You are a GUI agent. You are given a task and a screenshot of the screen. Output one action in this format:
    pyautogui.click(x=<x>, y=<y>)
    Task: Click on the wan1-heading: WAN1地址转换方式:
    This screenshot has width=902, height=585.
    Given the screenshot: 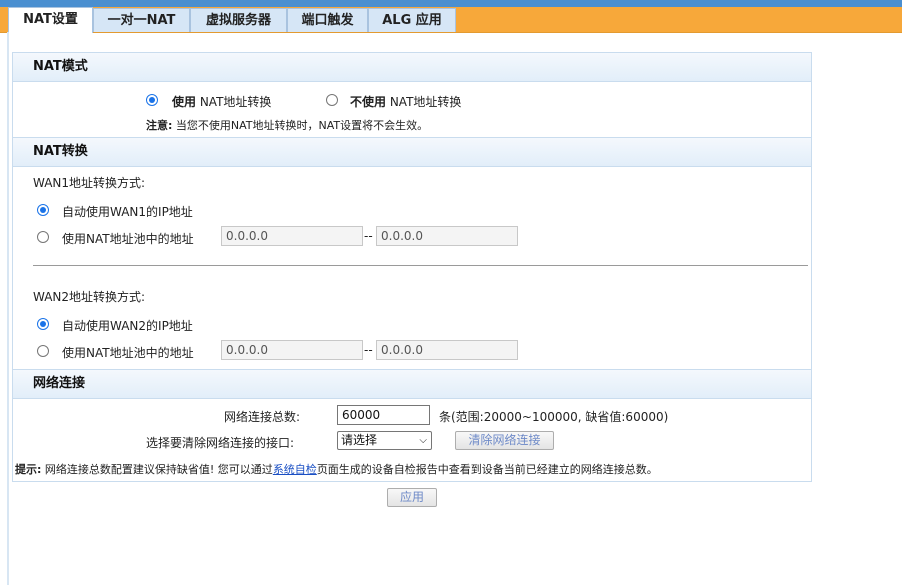 What is the action you would take?
    pyautogui.click(x=89, y=183)
    